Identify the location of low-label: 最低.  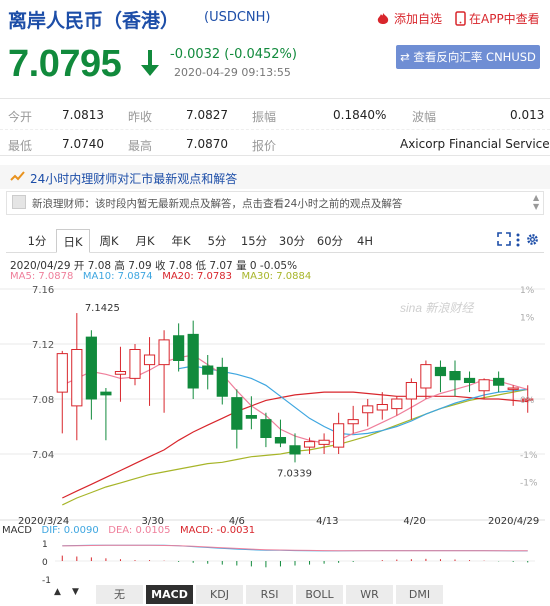
(20, 146).